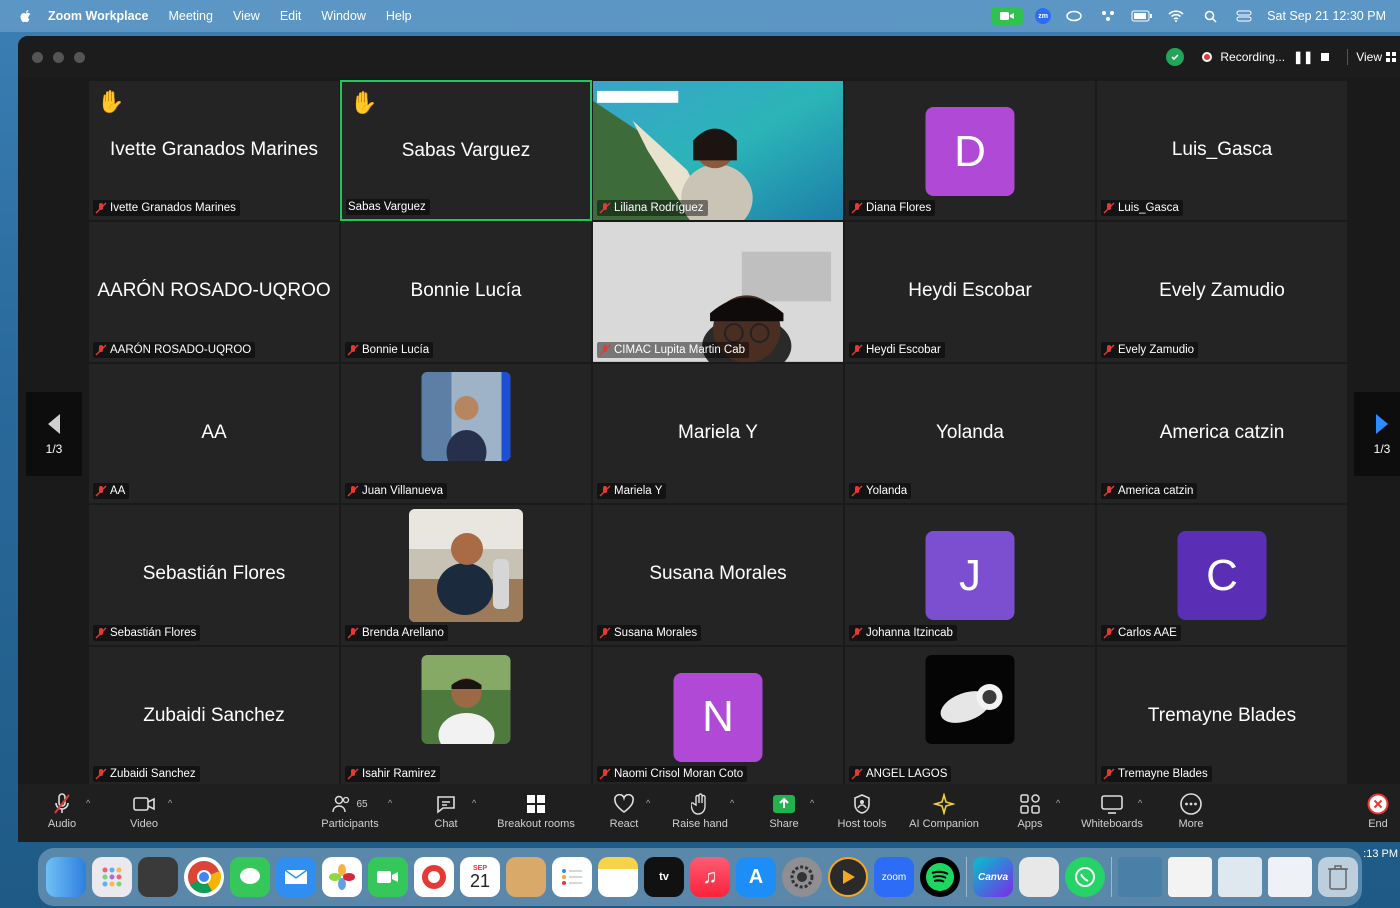  Describe the element at coordinates (970, 292) in the screenshot. I see `participant-tile: Heydi Escobar Heydi Escobar` at that location.